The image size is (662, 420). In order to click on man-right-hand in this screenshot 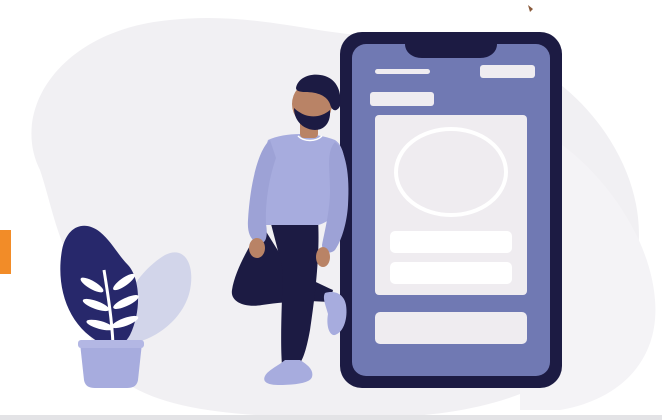, I will do `click(323, 257)`.